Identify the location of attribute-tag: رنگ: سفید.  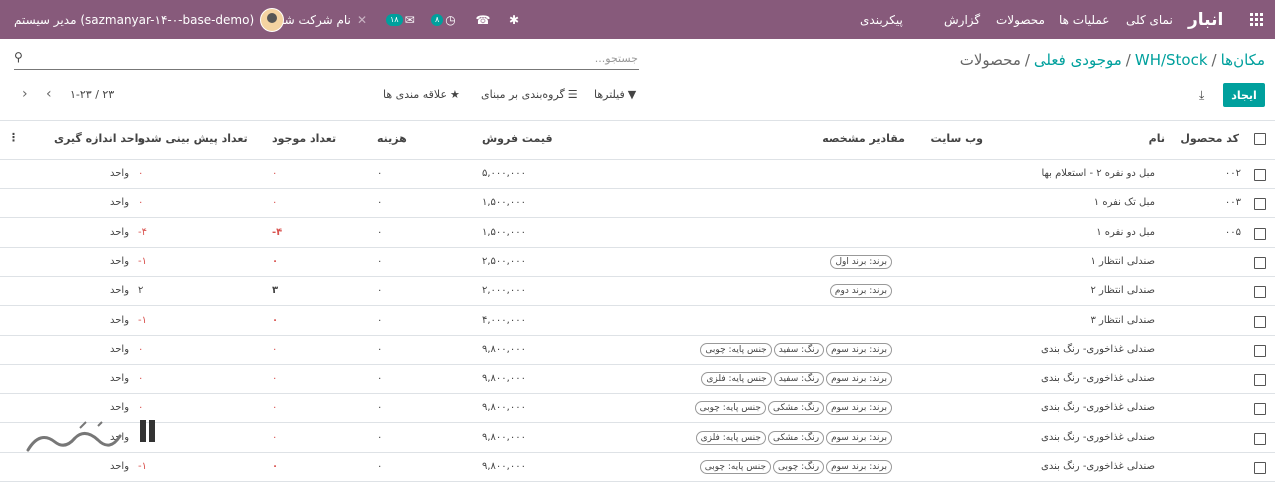
(799, 379).